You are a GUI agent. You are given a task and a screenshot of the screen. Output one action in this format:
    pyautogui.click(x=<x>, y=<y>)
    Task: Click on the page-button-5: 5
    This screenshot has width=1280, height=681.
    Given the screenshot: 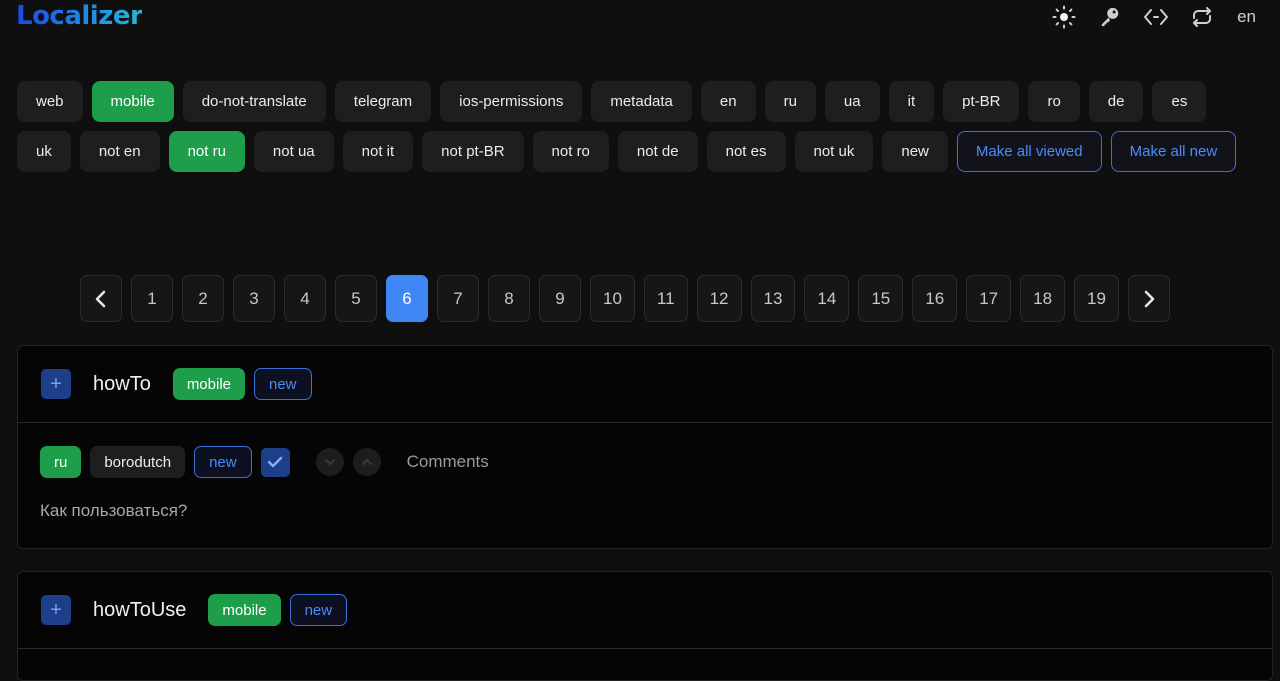 What is the action you would take?
    pyautogui.click(x=356, y=298)
    